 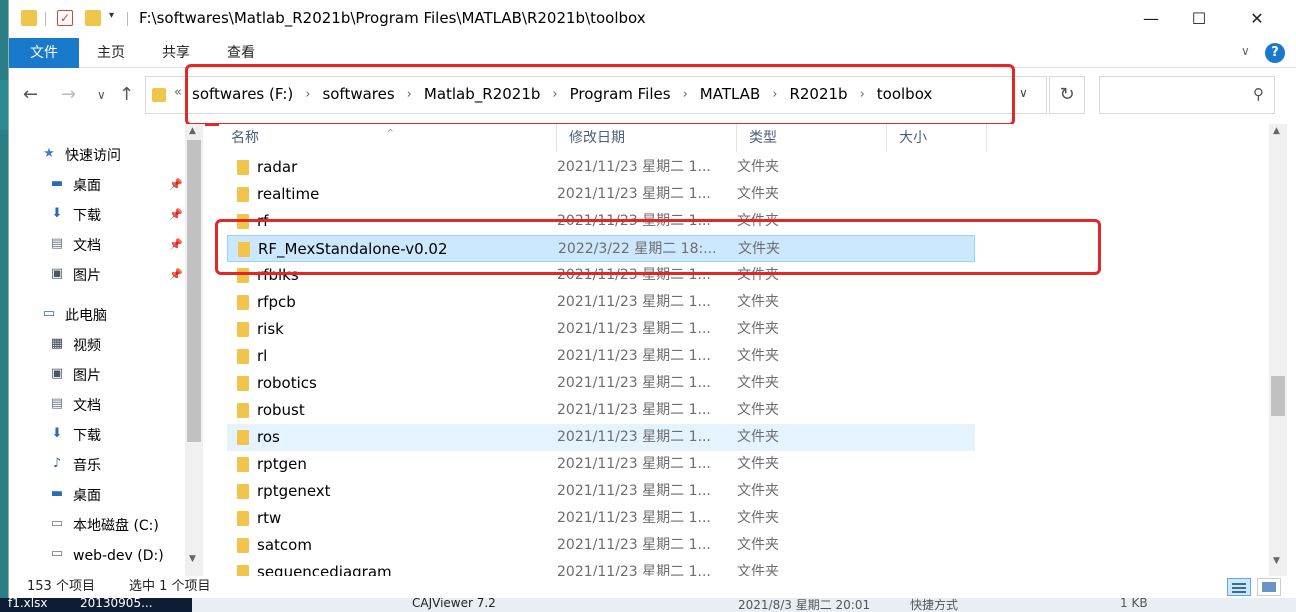 What do you see at coordinates (268, 437) in the screenshot?
I see `file-name: ros` at bounding box center [268, 437].